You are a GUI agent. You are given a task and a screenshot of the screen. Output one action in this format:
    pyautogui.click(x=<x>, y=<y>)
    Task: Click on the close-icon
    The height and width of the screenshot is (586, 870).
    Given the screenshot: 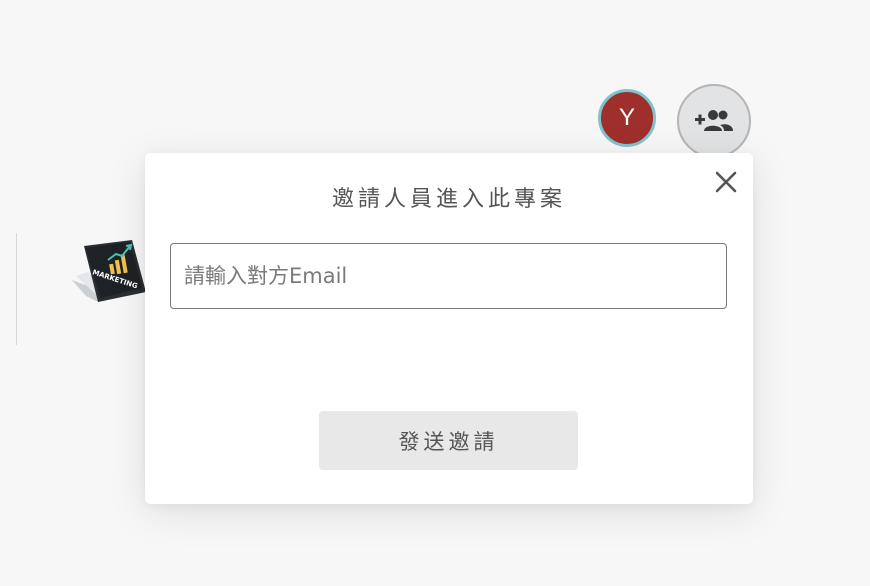 What is the action you would take?
    pyautogui.click(x=726, y=182)
    